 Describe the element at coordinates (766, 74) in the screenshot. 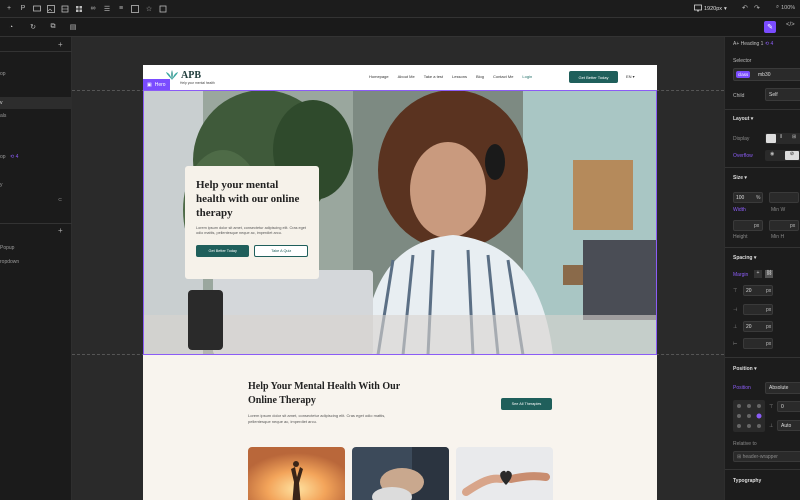

I see `selector-input: class mb30` at that location.